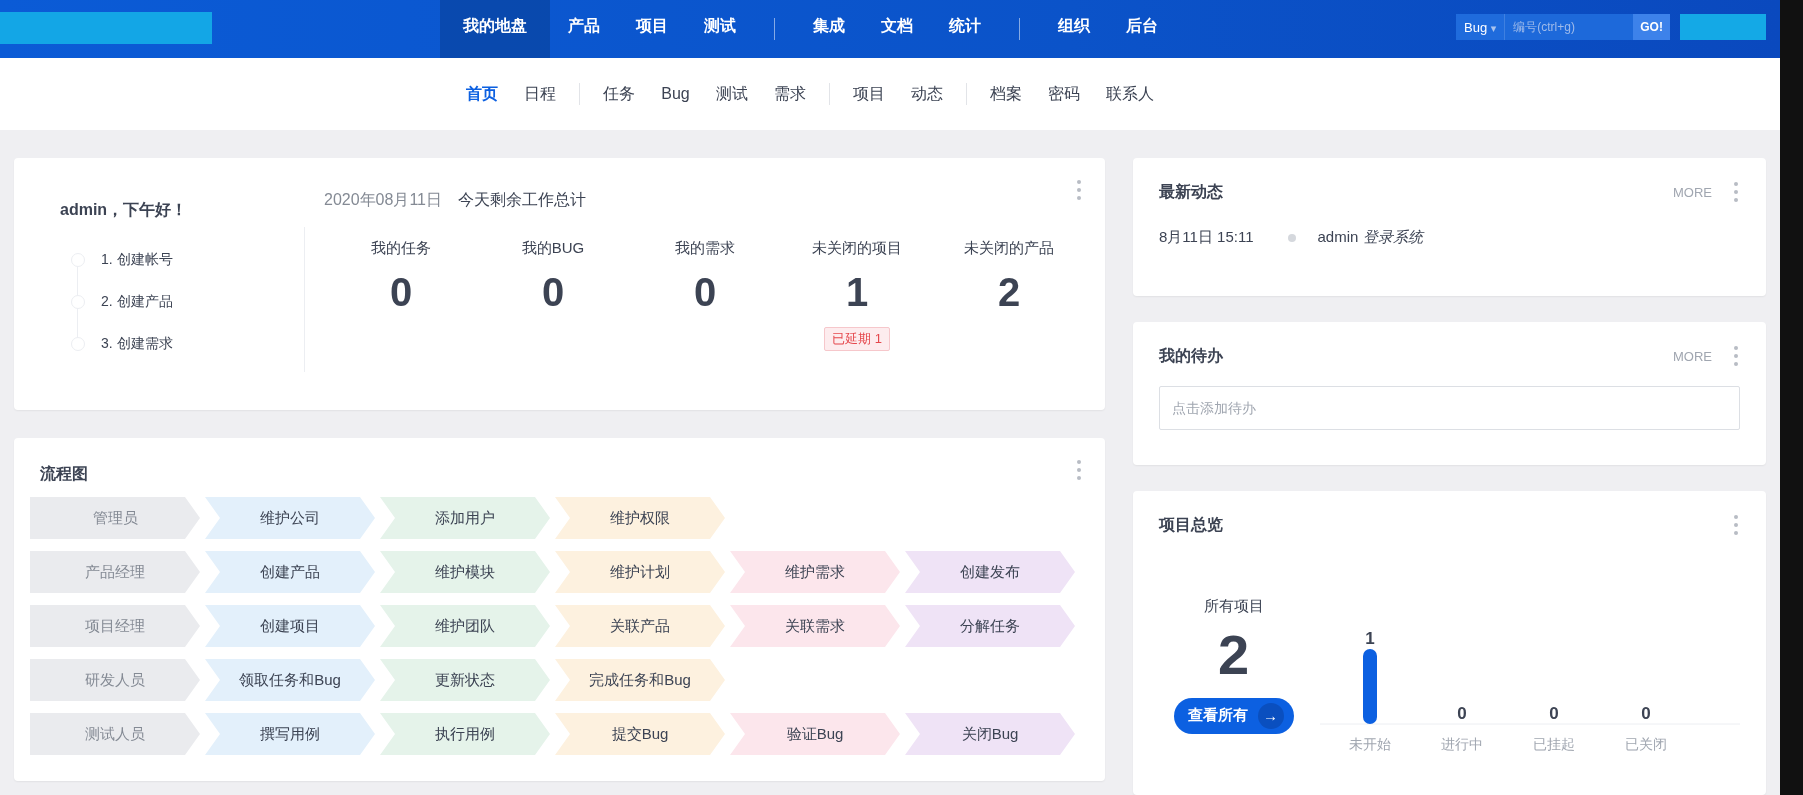 This screenshot has height=795, width=1803. What do you see at coordinates (290, 680) in the screenshot?
I see `flow-step: 领取任务和Bug` at bounding box center [290, 680].